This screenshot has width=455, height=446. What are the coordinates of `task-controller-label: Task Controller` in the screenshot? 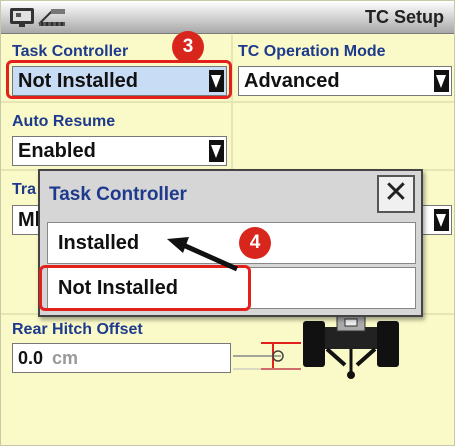 It's located at (70, 51).